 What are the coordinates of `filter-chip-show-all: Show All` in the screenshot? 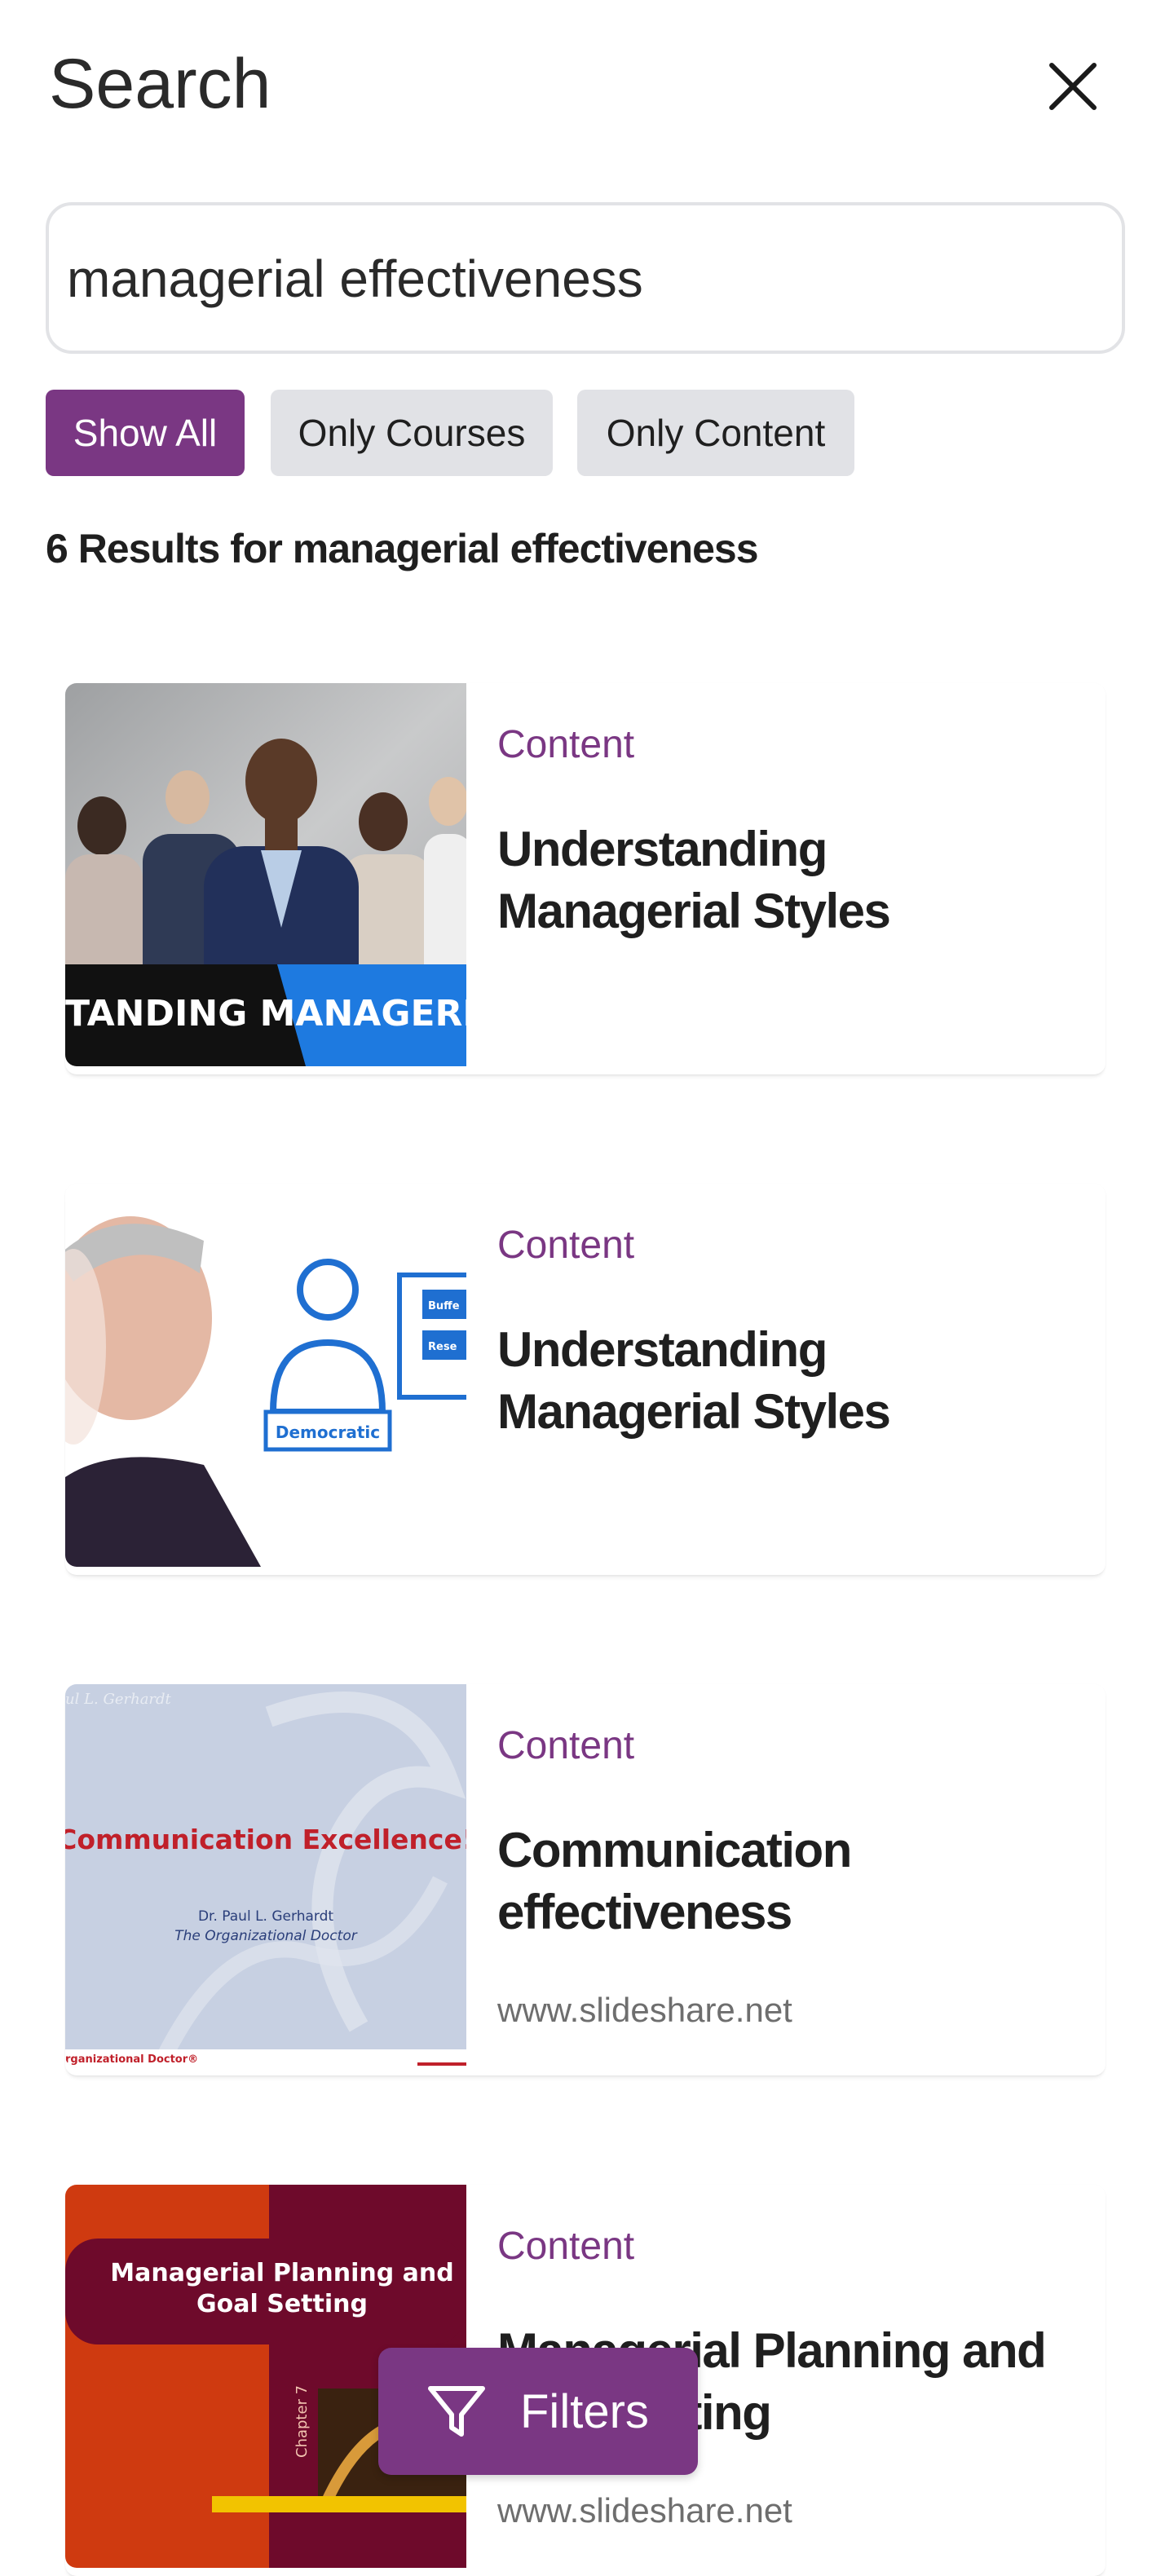 It's located at (145, 433).